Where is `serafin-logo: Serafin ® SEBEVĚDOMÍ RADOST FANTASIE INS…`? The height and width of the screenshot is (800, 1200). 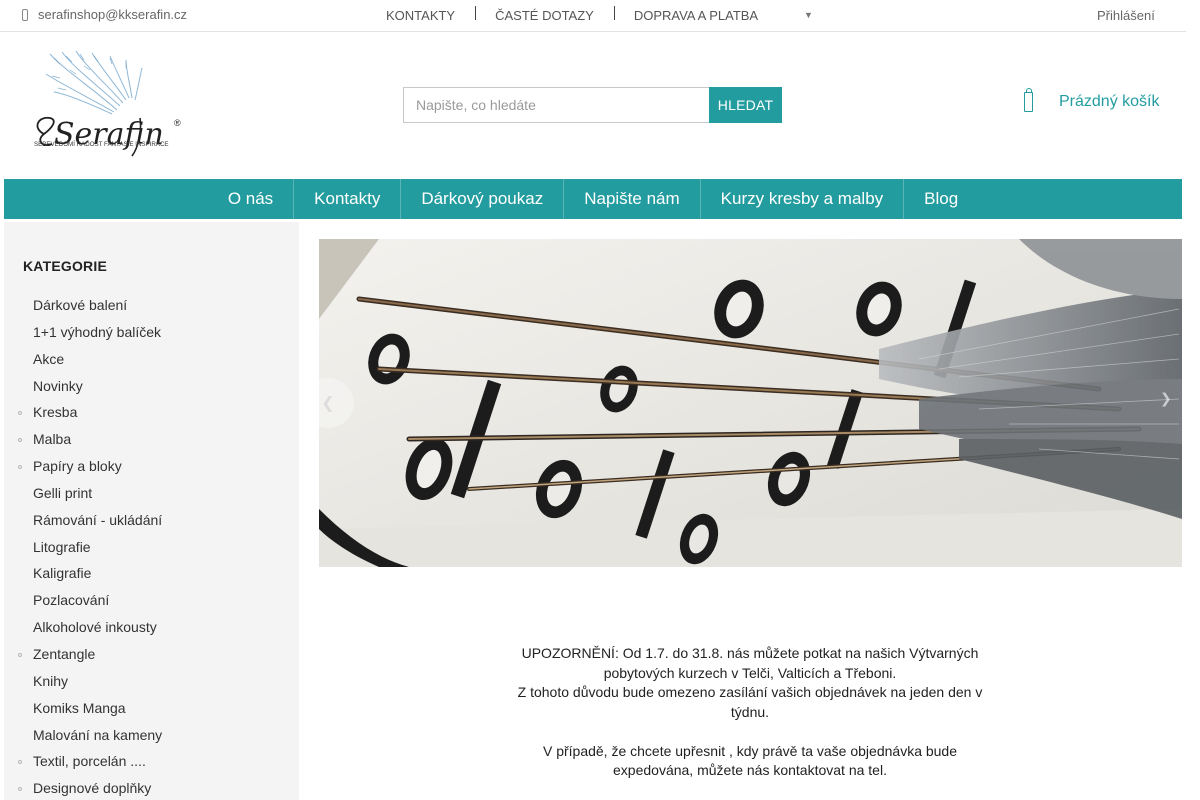 serafin-logo: Serafin ® SEBEVĚDOMÍ RADOST FANTASIE INS… is located at coordinates (107, 103).